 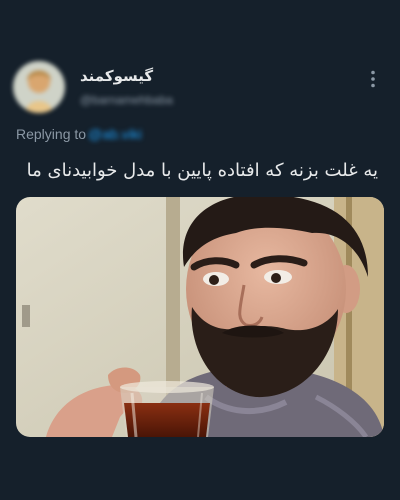 I want to click on display-name: گیسوکمند, so click(x=116, y=76).